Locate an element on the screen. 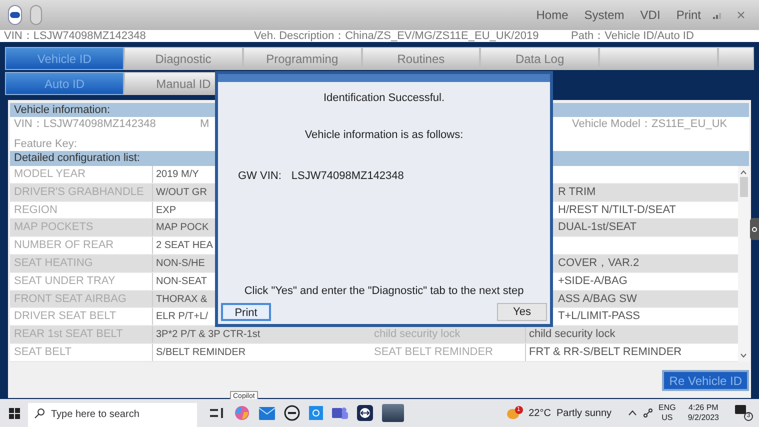  teams-icon is located at coordinates (340, 413).